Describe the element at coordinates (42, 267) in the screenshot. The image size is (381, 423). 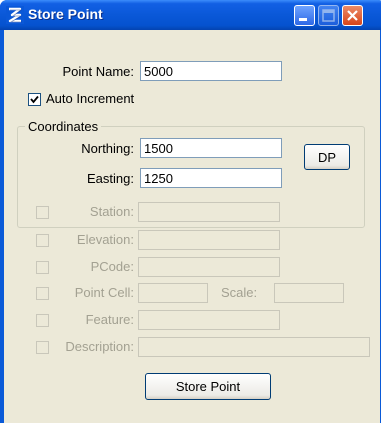
I see `pcode-checkbox` at that location.